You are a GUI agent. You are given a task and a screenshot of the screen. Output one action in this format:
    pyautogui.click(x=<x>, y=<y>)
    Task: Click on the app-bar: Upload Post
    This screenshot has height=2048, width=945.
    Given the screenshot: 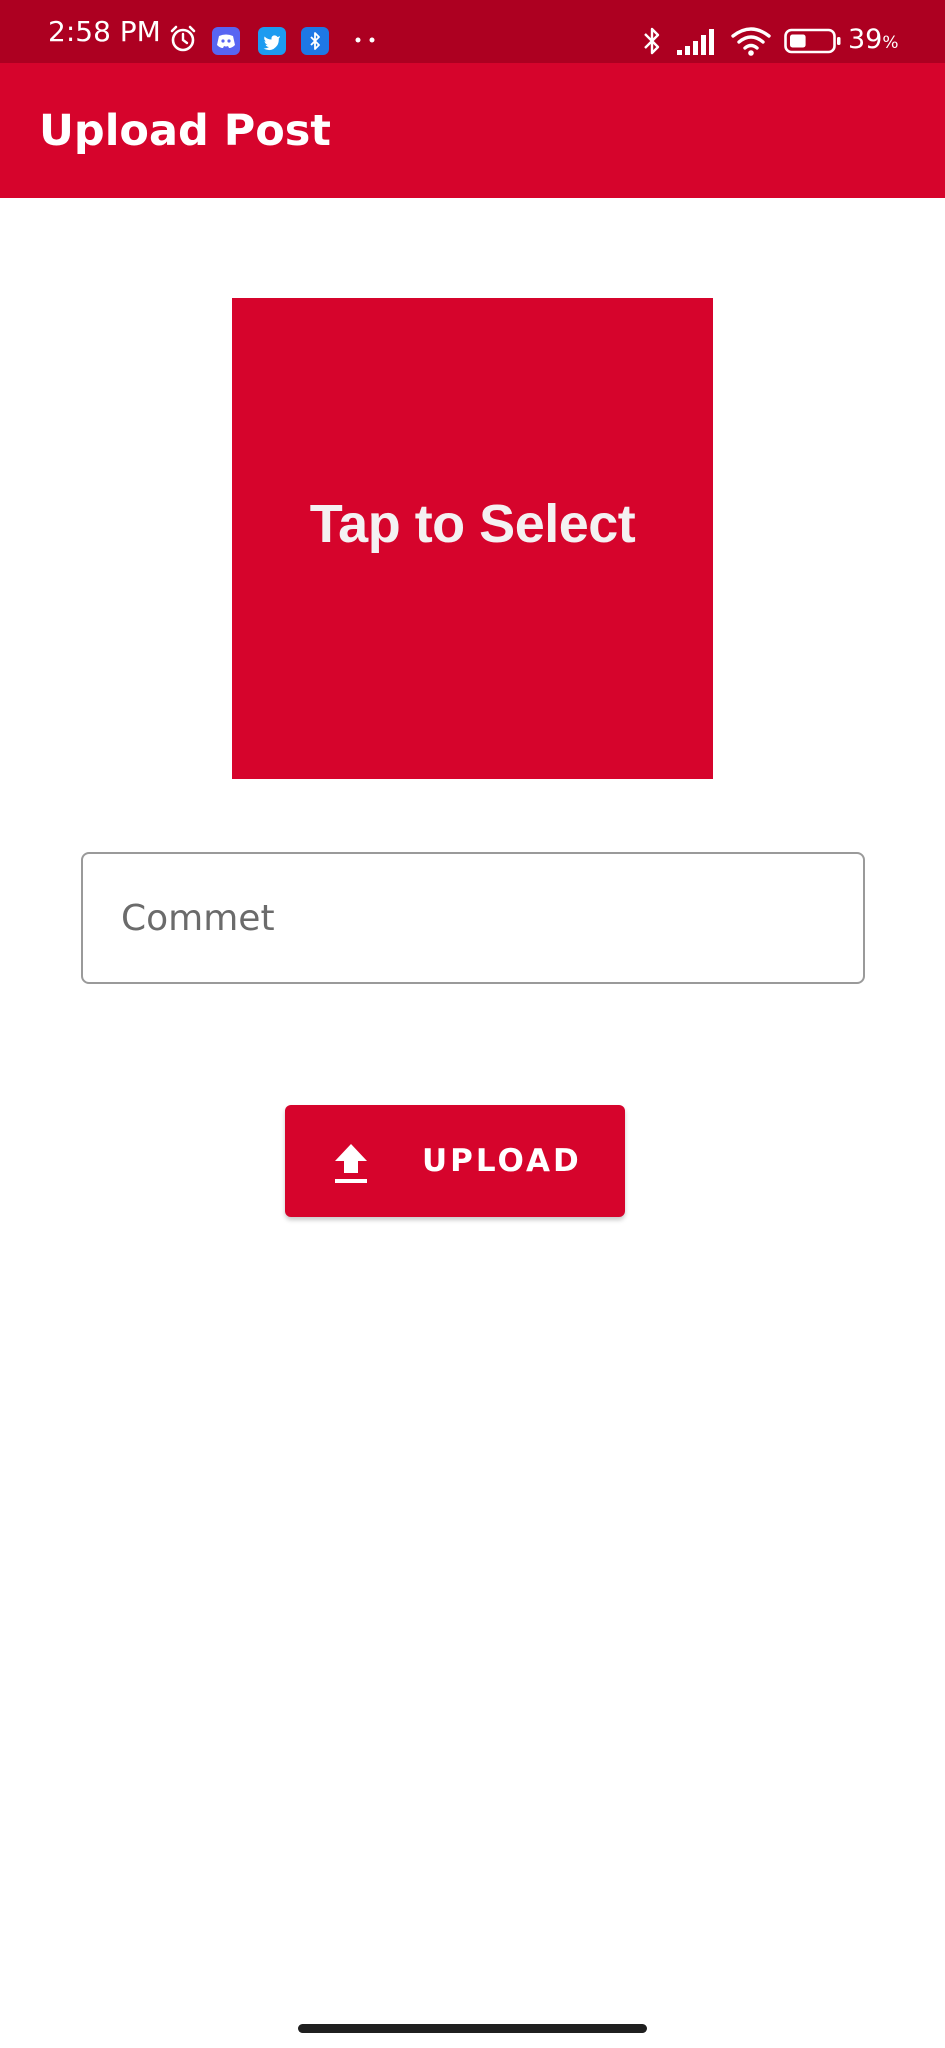 What is the action you would take?
    pyautogui.click(x=472, y=130)
    